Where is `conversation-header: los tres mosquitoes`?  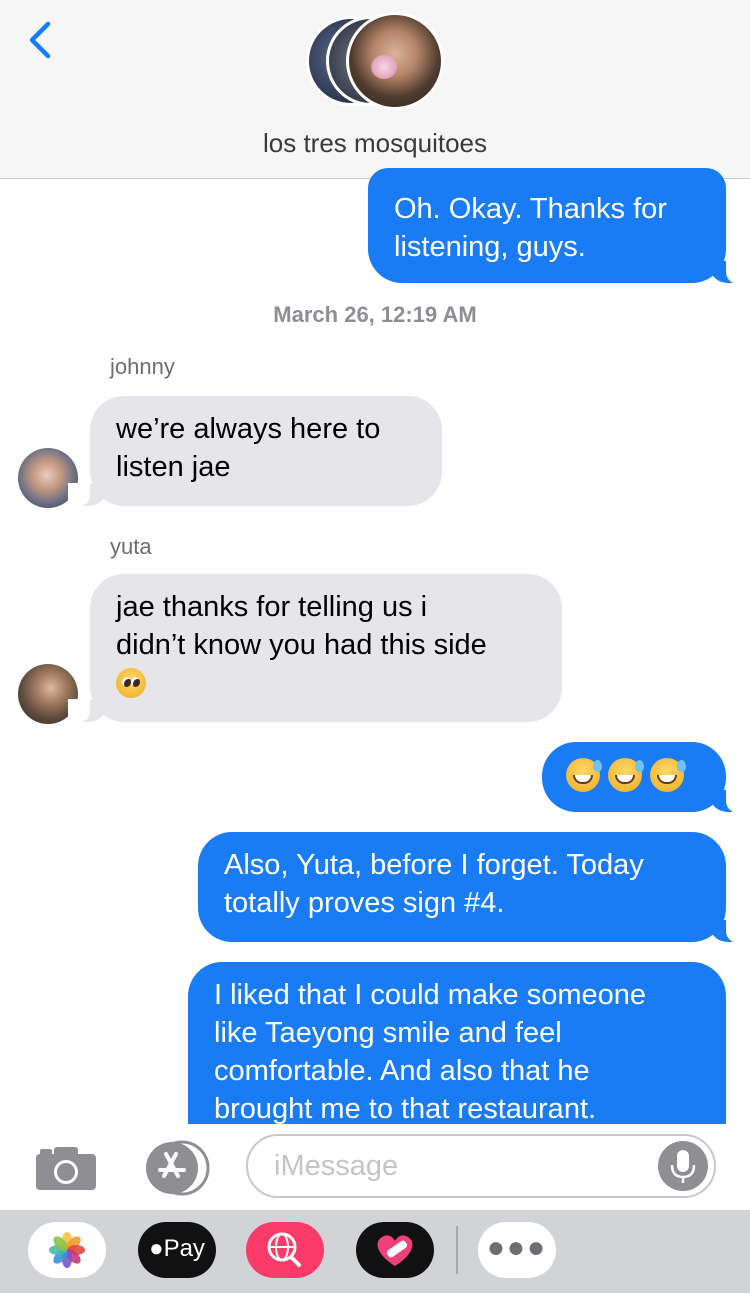
conversation-header: los tres mosquitoes is located at coordinates (375, 89).